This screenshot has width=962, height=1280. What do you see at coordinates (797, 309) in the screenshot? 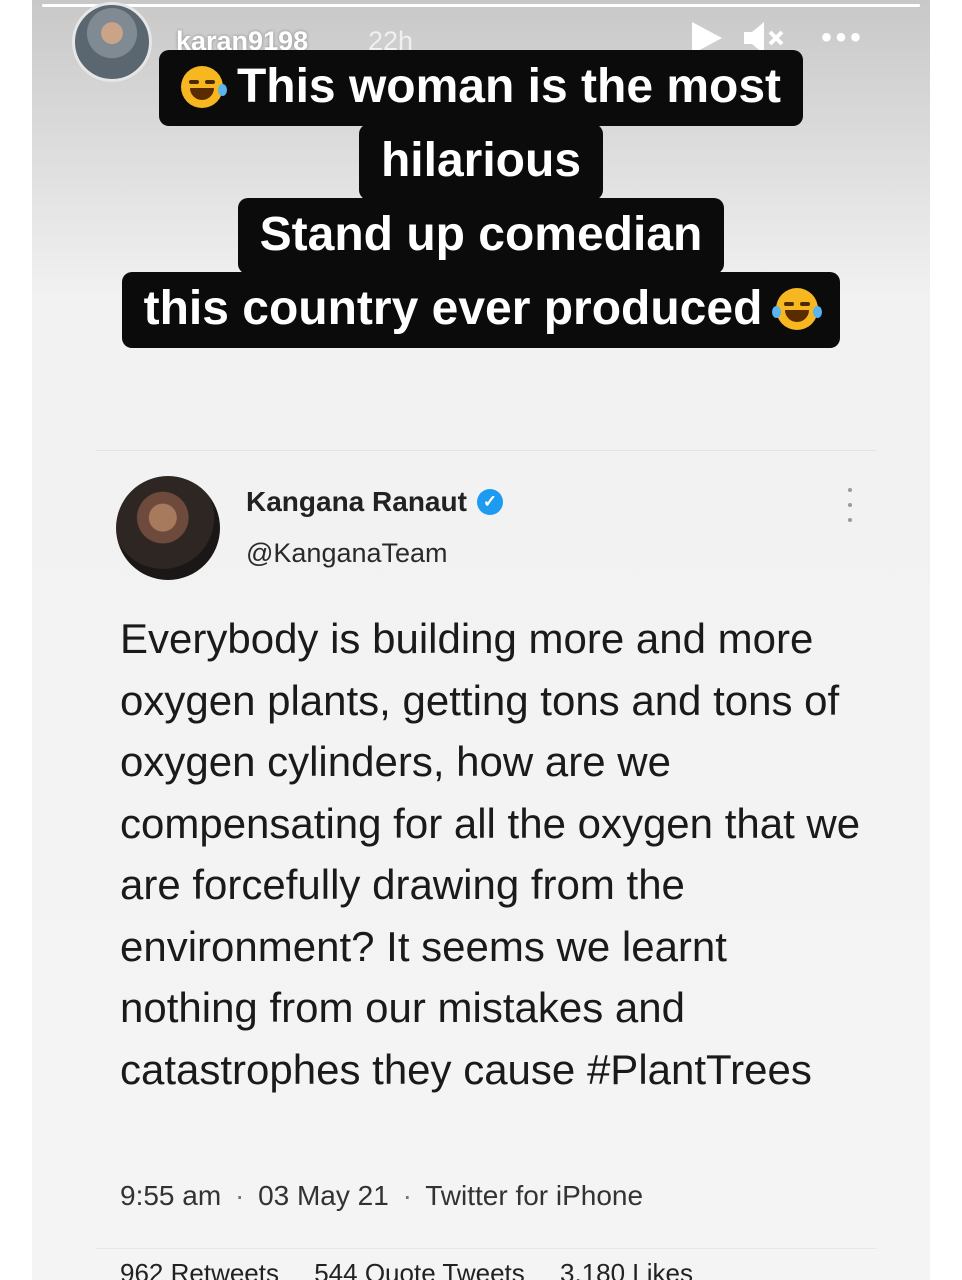
I see `face-with-tears-of-joy-emoji-icon` at bounding box center [797, 309].